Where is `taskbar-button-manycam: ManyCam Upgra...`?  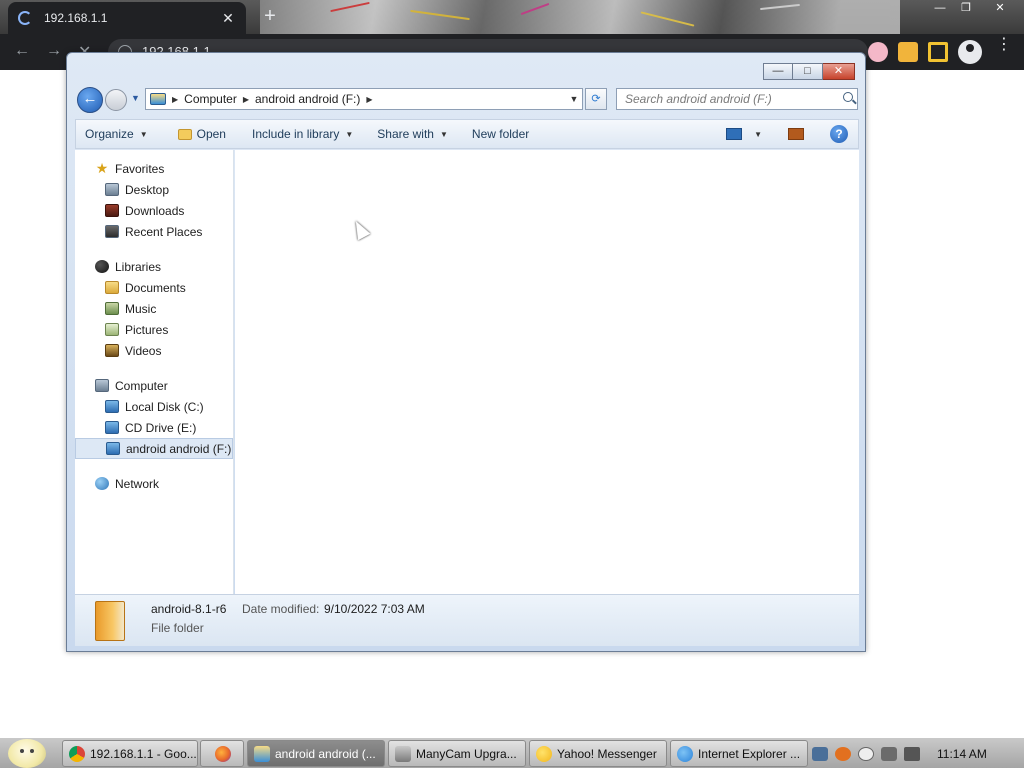
taskbar-button-manycam: ManyCam Upgra... is located at coordinates (457, 753).